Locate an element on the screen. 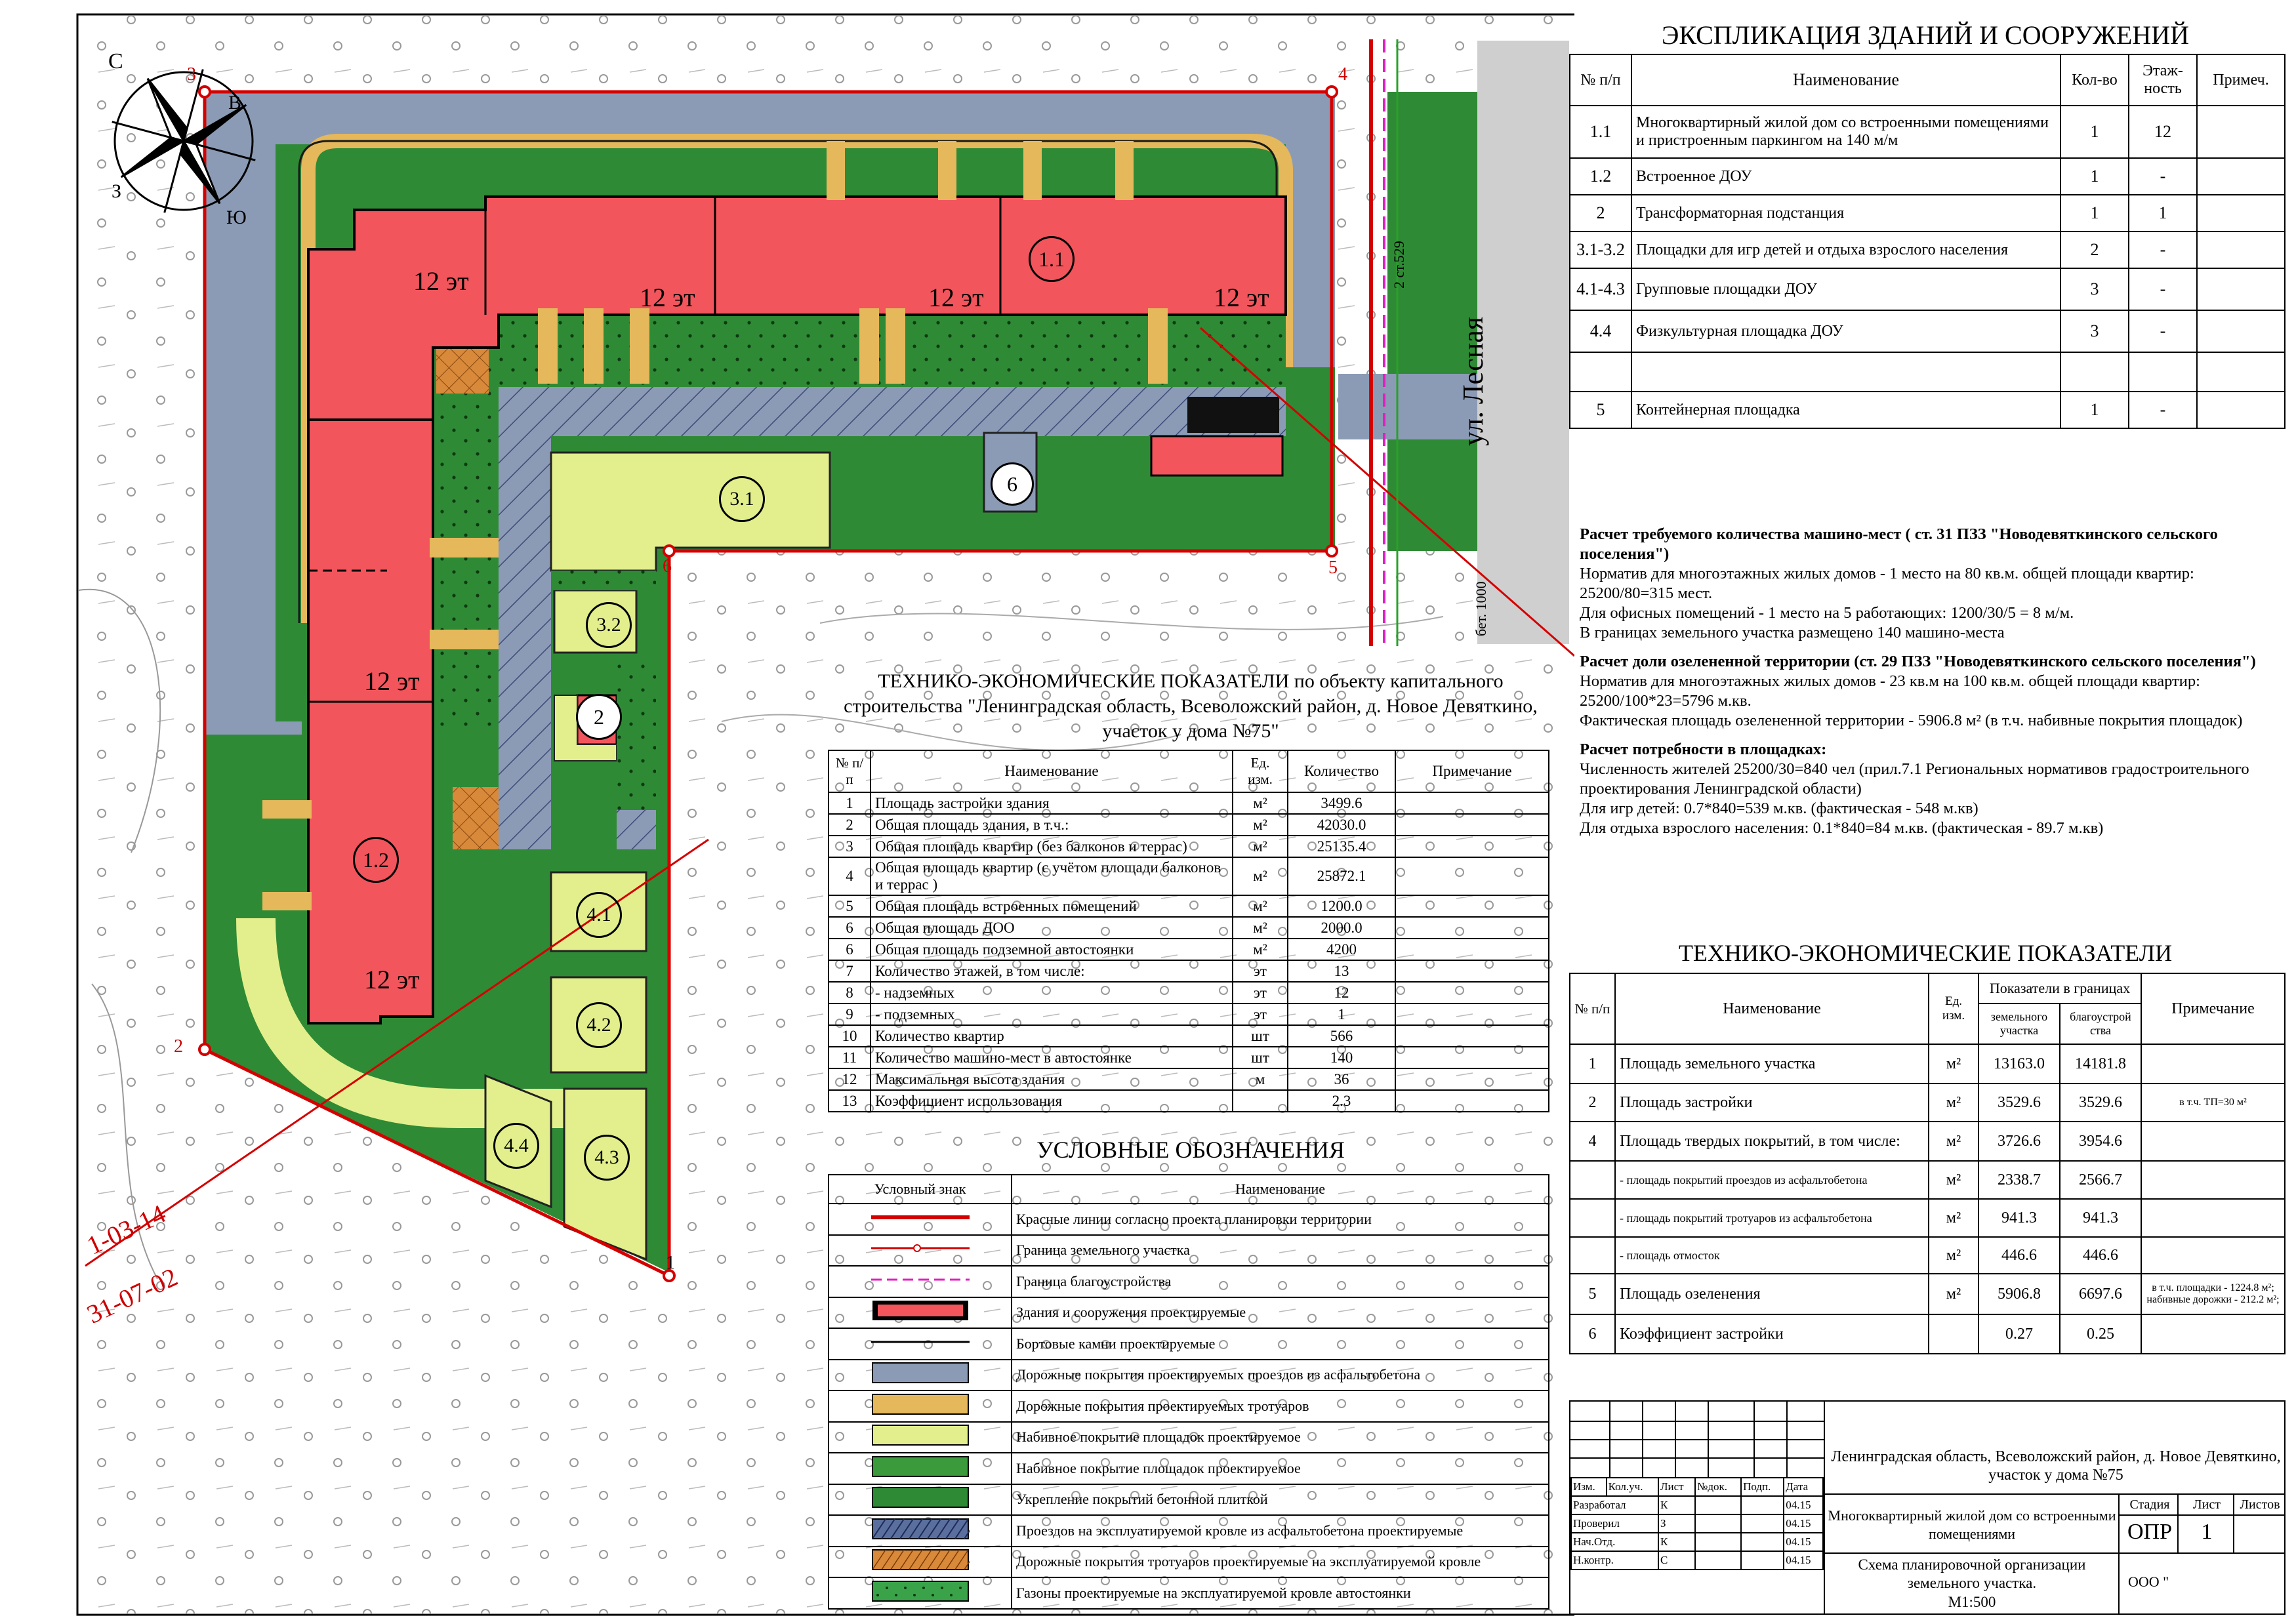 This screenshot has width=2296, height=1622. table-row: 6 Коэффициент застройки 0.27 0.25 is located at coordinates (1927, 1334).